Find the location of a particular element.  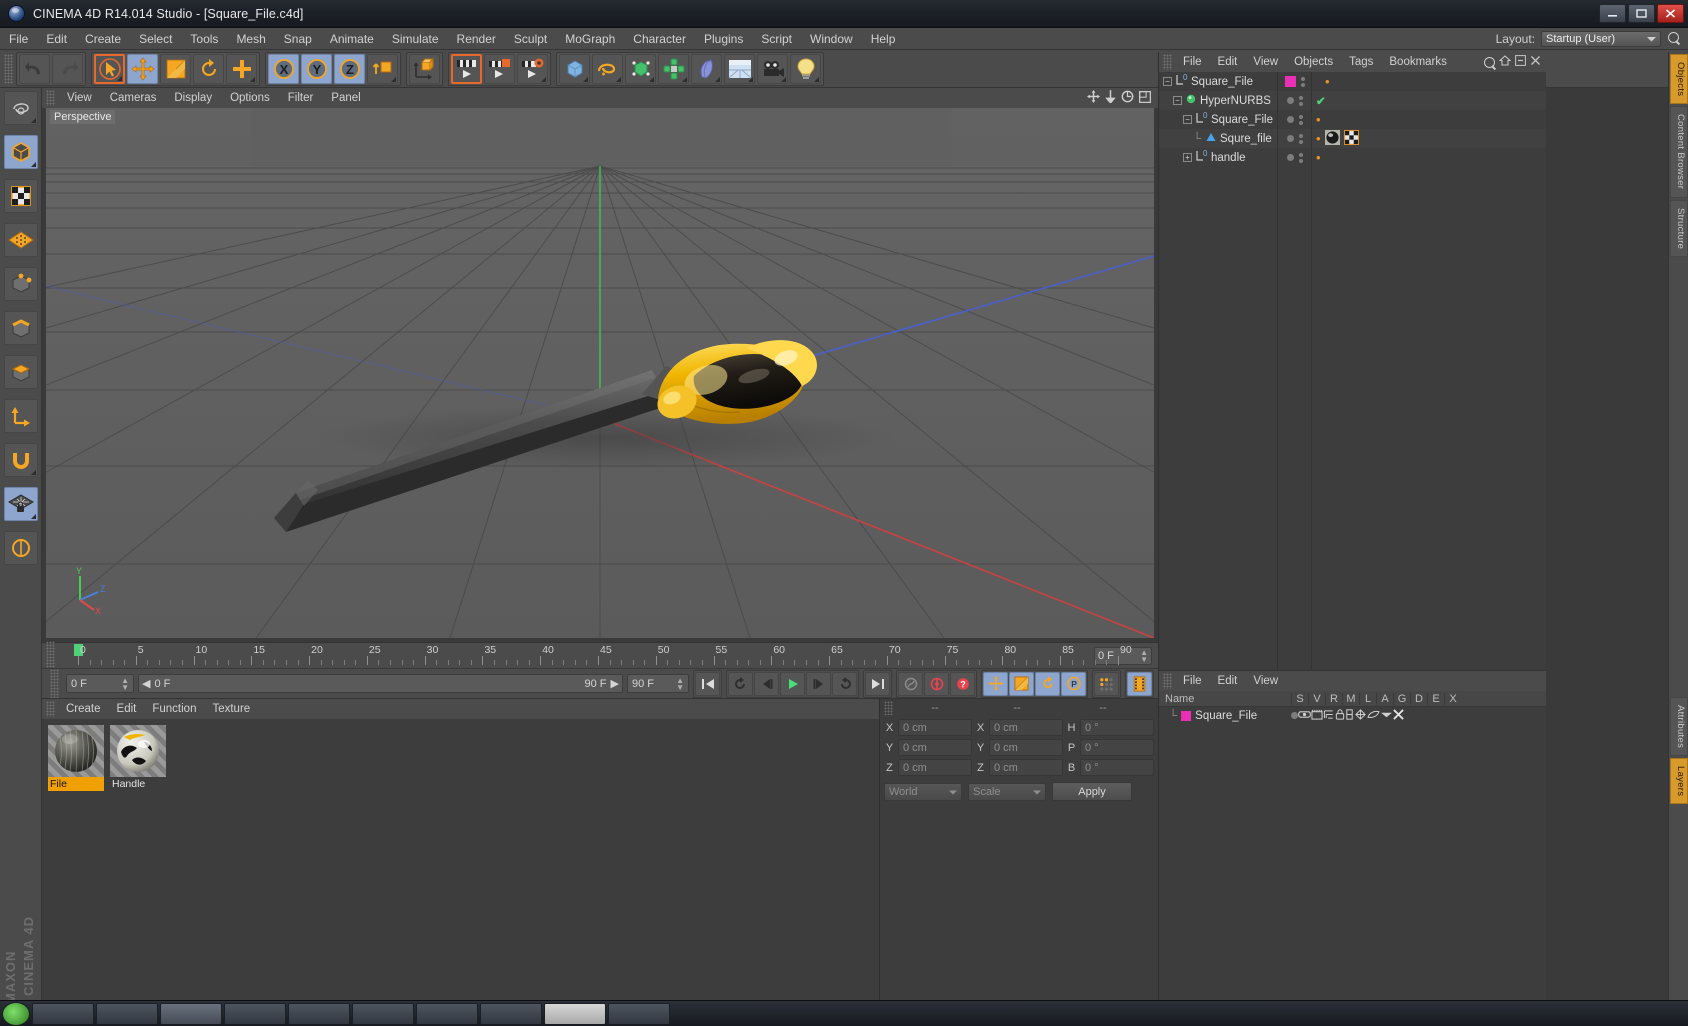

viewport-menu-filter: Filter is located at coordinates (301, 98).